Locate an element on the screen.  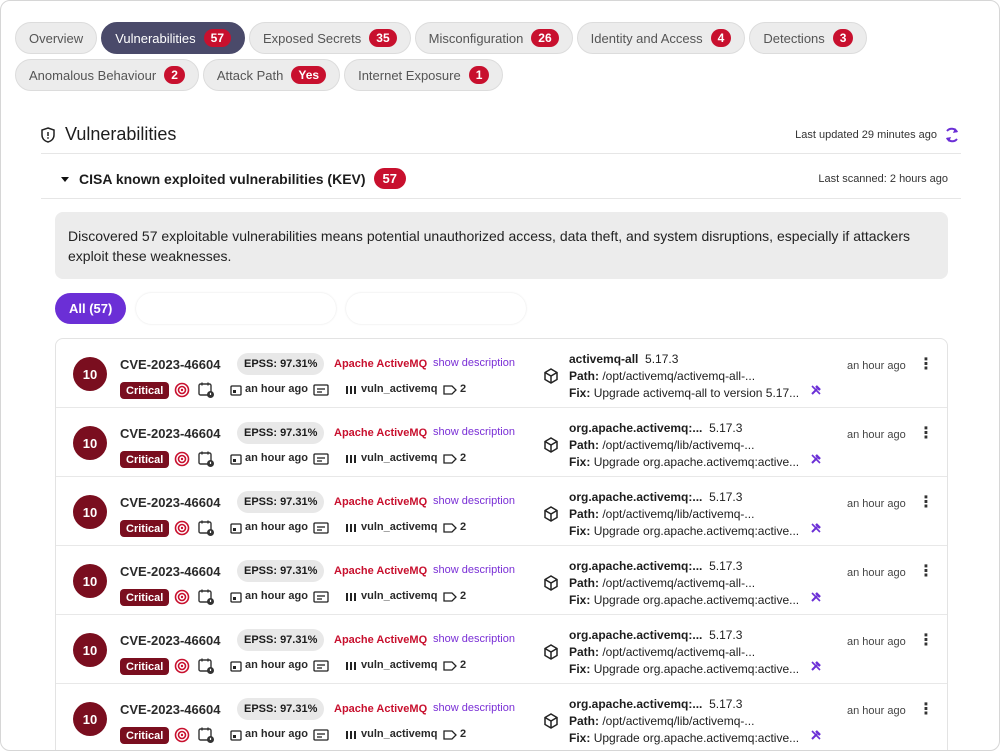
fix-label: Fix: is located at coordinates (580, 531).